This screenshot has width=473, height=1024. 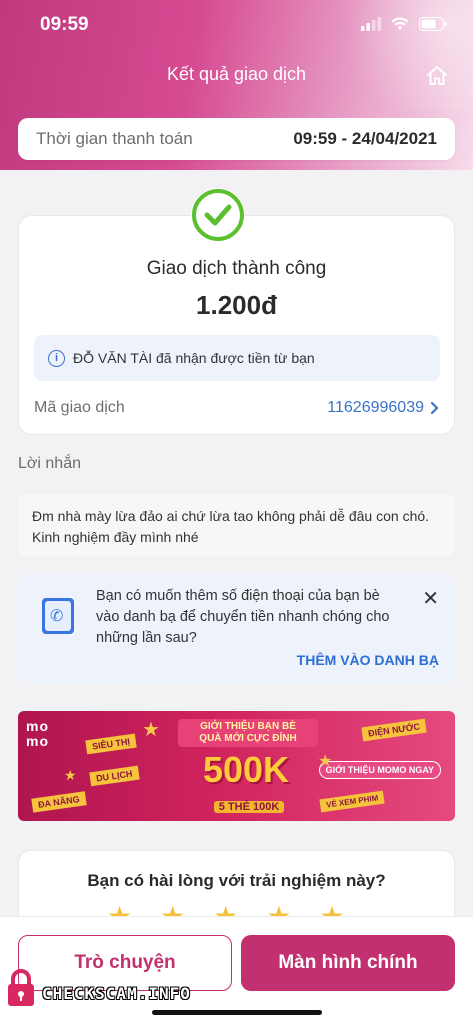 What do you see at coordinates (379, 770) in the screenshot?
I see `promo-cta: GIỚI THIỆU MOMO NGAY` at bounding box center [379, 770].